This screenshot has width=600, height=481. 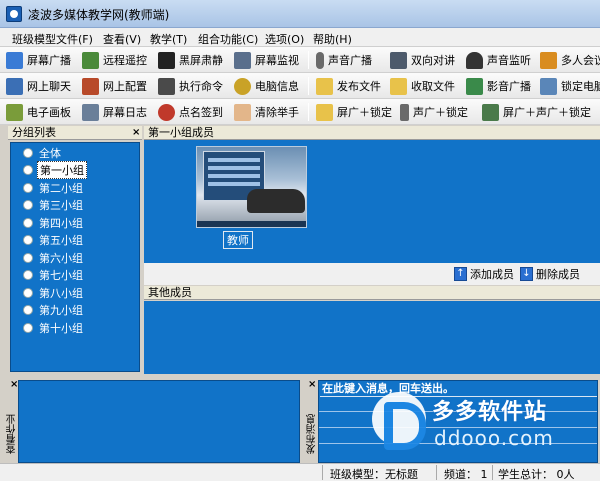 What do you see at coordinates (190, 112) in the screenshot?
I see `roll-call-button: 点名签到` at bounding box center [190, 112].